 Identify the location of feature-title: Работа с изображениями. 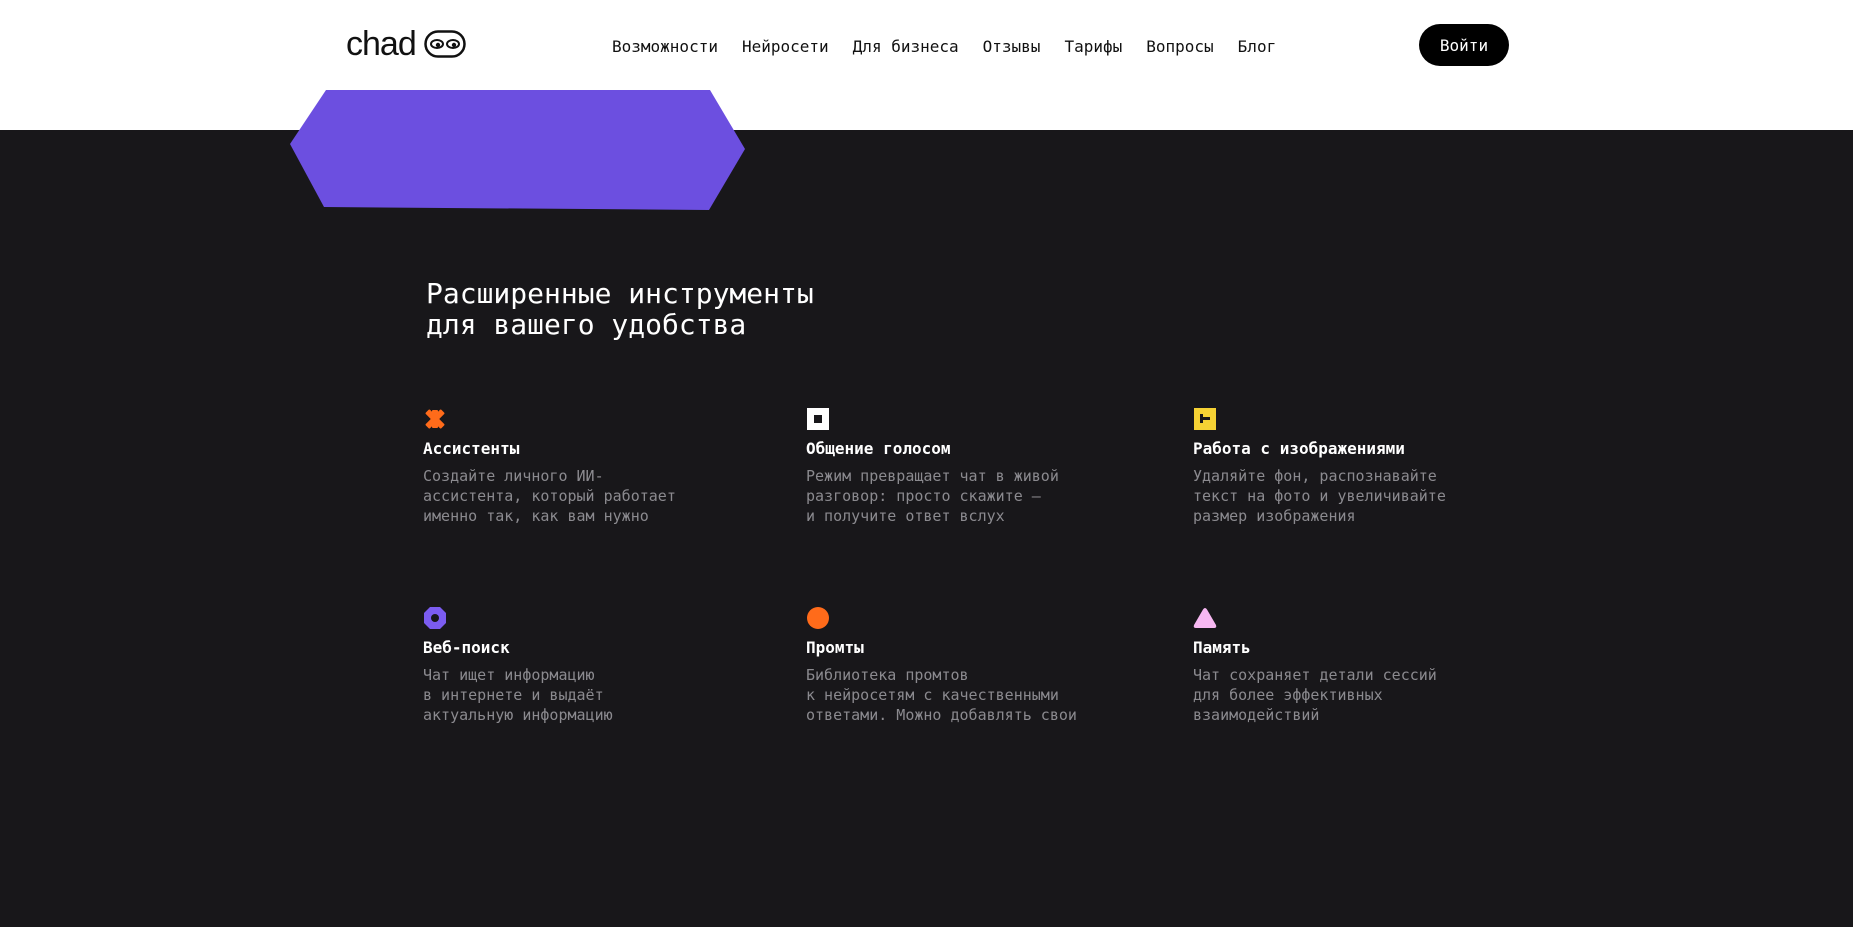
(1299, 448).